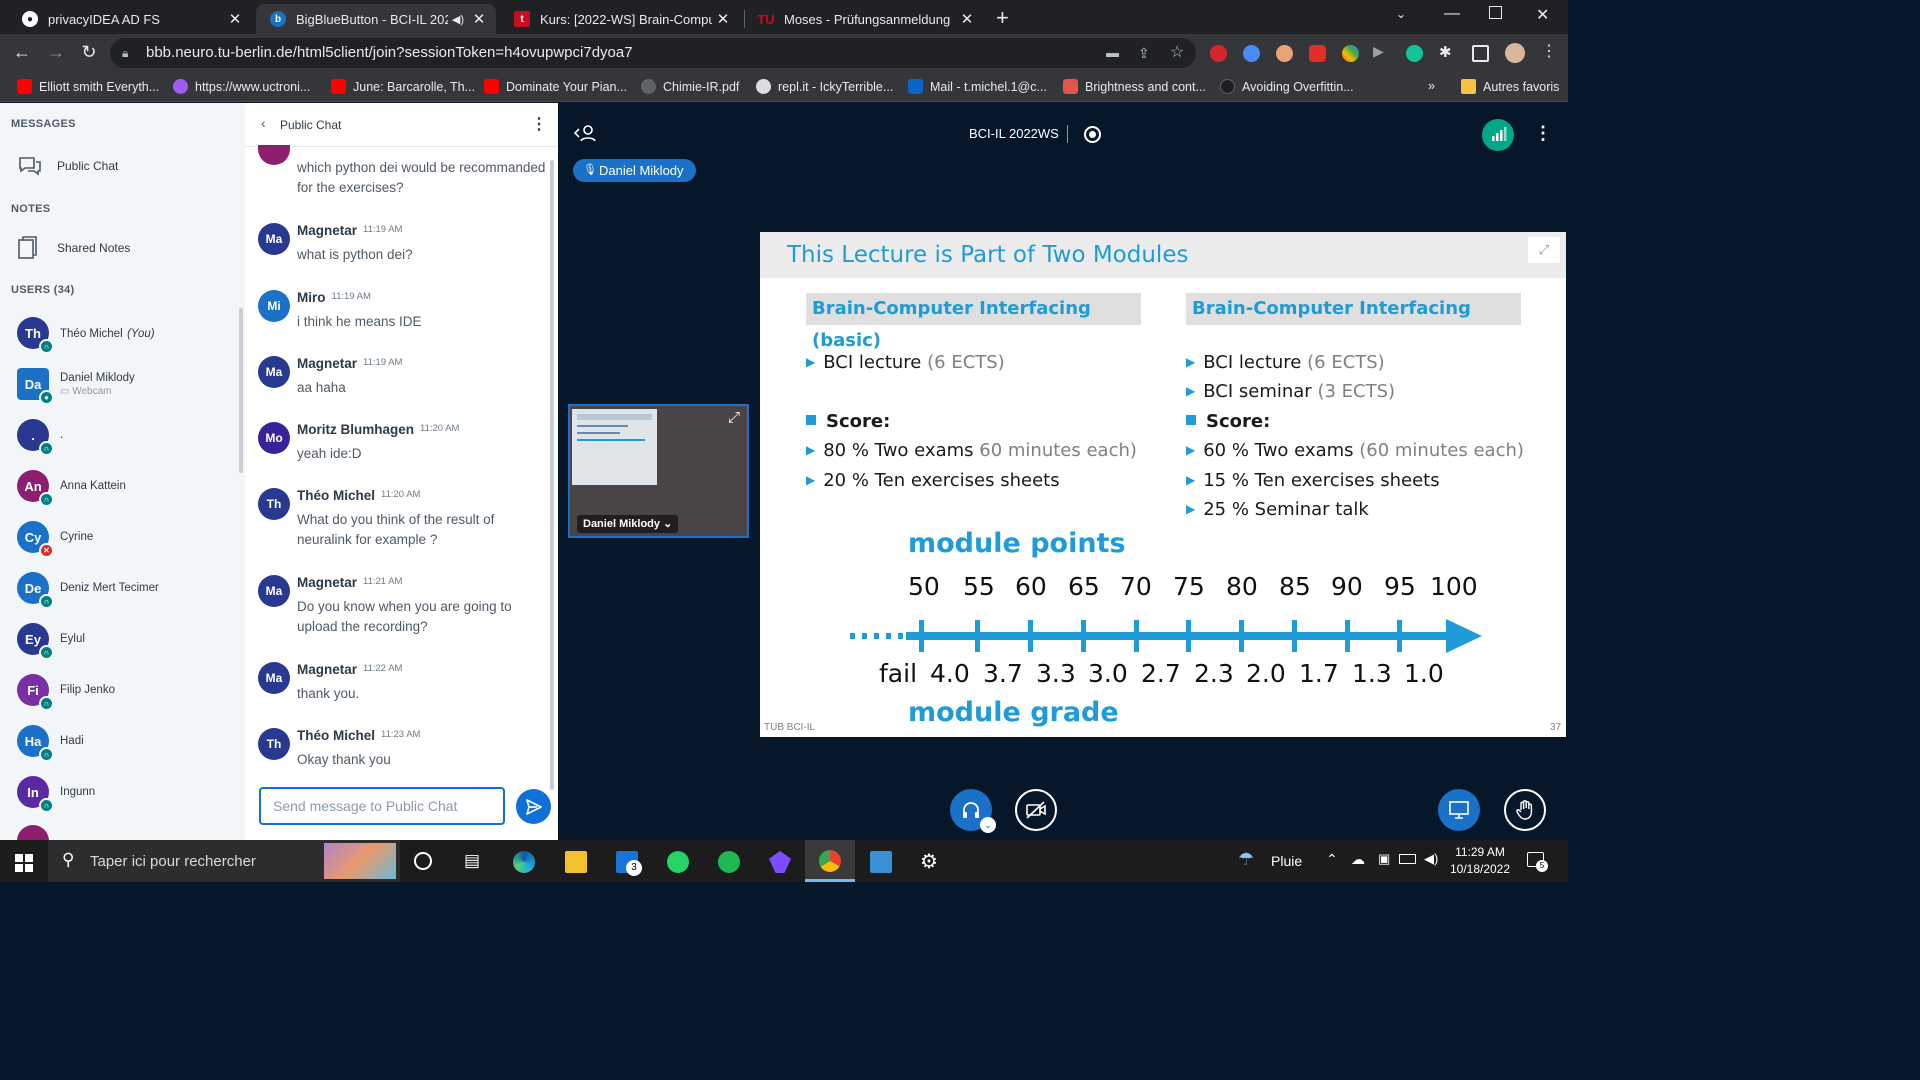 Image resolution: width=1920 pixels, height=1080 pixels. I want to click on grammarly-icon, so click(1414, 53).